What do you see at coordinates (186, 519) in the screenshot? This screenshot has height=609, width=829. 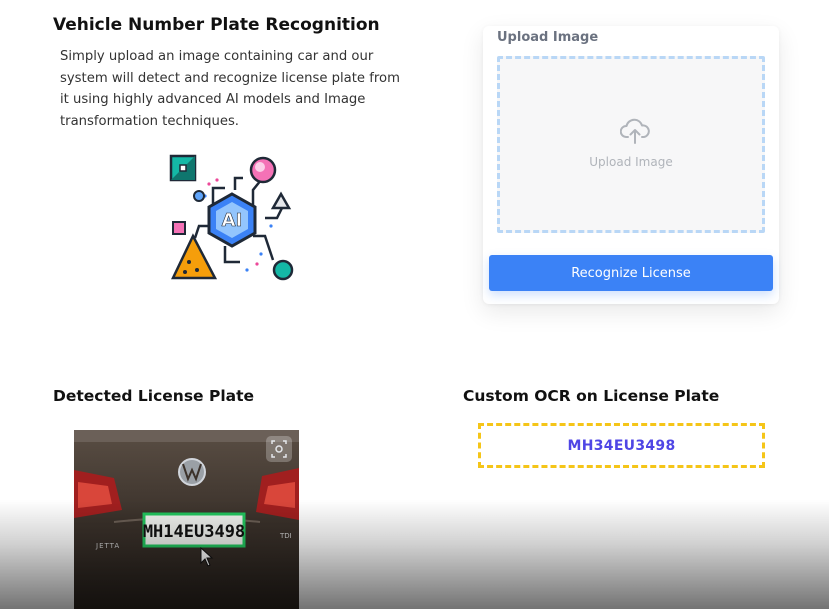 I see `detected-plate-image: JETTA TDI MH14EU3498` at bounding box center [186, 519].